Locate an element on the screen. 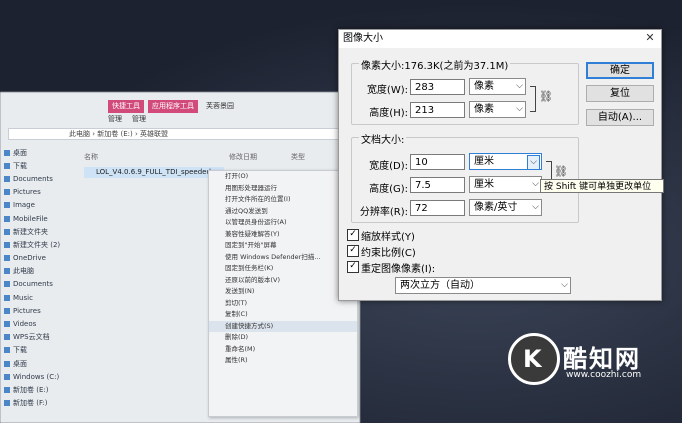 The width and height of the screenshot is (682, 423). context-menu-item: 还原以前的版本(V) is located at coordinates (283, 281).